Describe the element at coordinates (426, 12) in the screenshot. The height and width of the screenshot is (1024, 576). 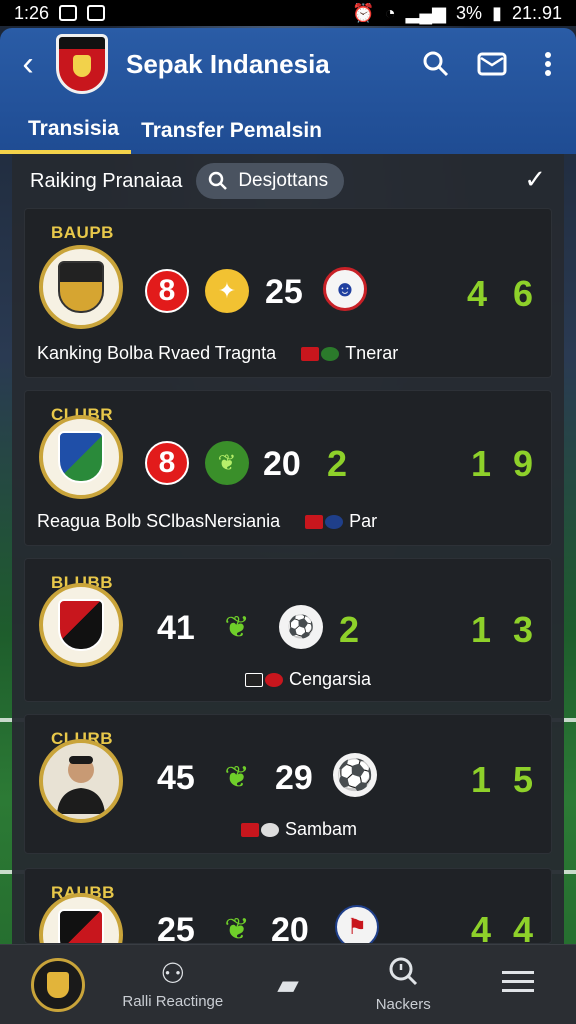
I see `signal-icon: ▂▄▆` at that location.